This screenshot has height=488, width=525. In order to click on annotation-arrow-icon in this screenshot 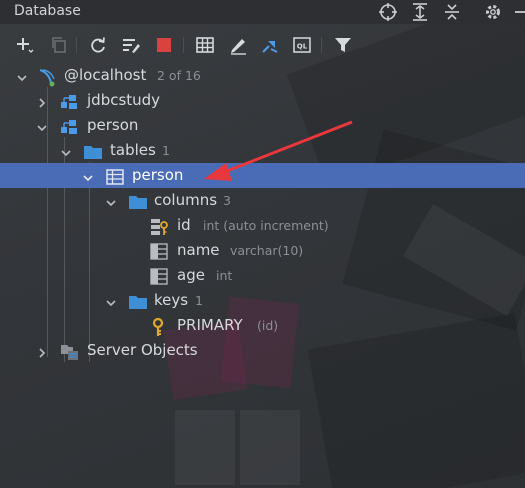, I will do `click(278, 150)`.